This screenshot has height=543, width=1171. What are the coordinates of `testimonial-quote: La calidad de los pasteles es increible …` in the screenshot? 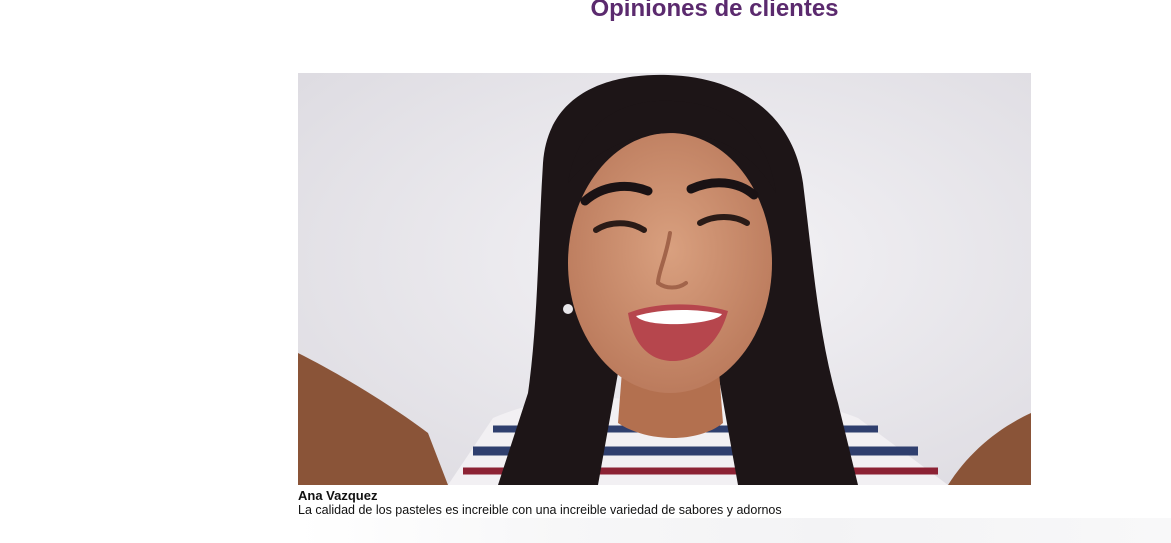 It's located at (540, 510).